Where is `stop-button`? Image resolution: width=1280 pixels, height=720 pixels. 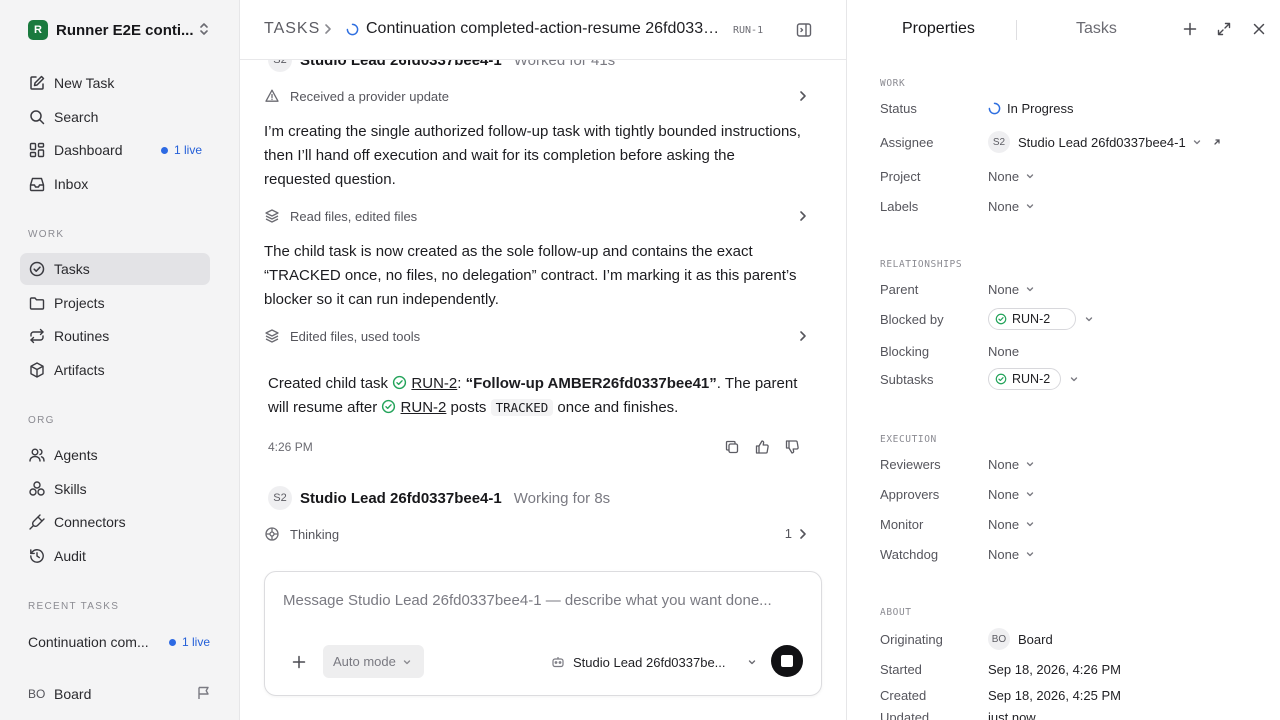 stop-button is located at coordinates (787, 661).